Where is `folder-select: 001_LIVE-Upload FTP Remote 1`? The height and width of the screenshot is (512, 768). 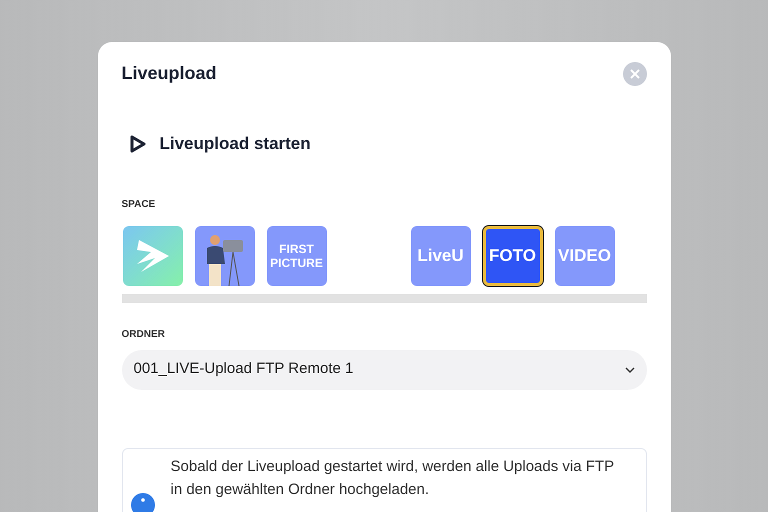
folder-select: 001_LIVE-Upload FTP Remote 1 is located at coordinates (384, 370).